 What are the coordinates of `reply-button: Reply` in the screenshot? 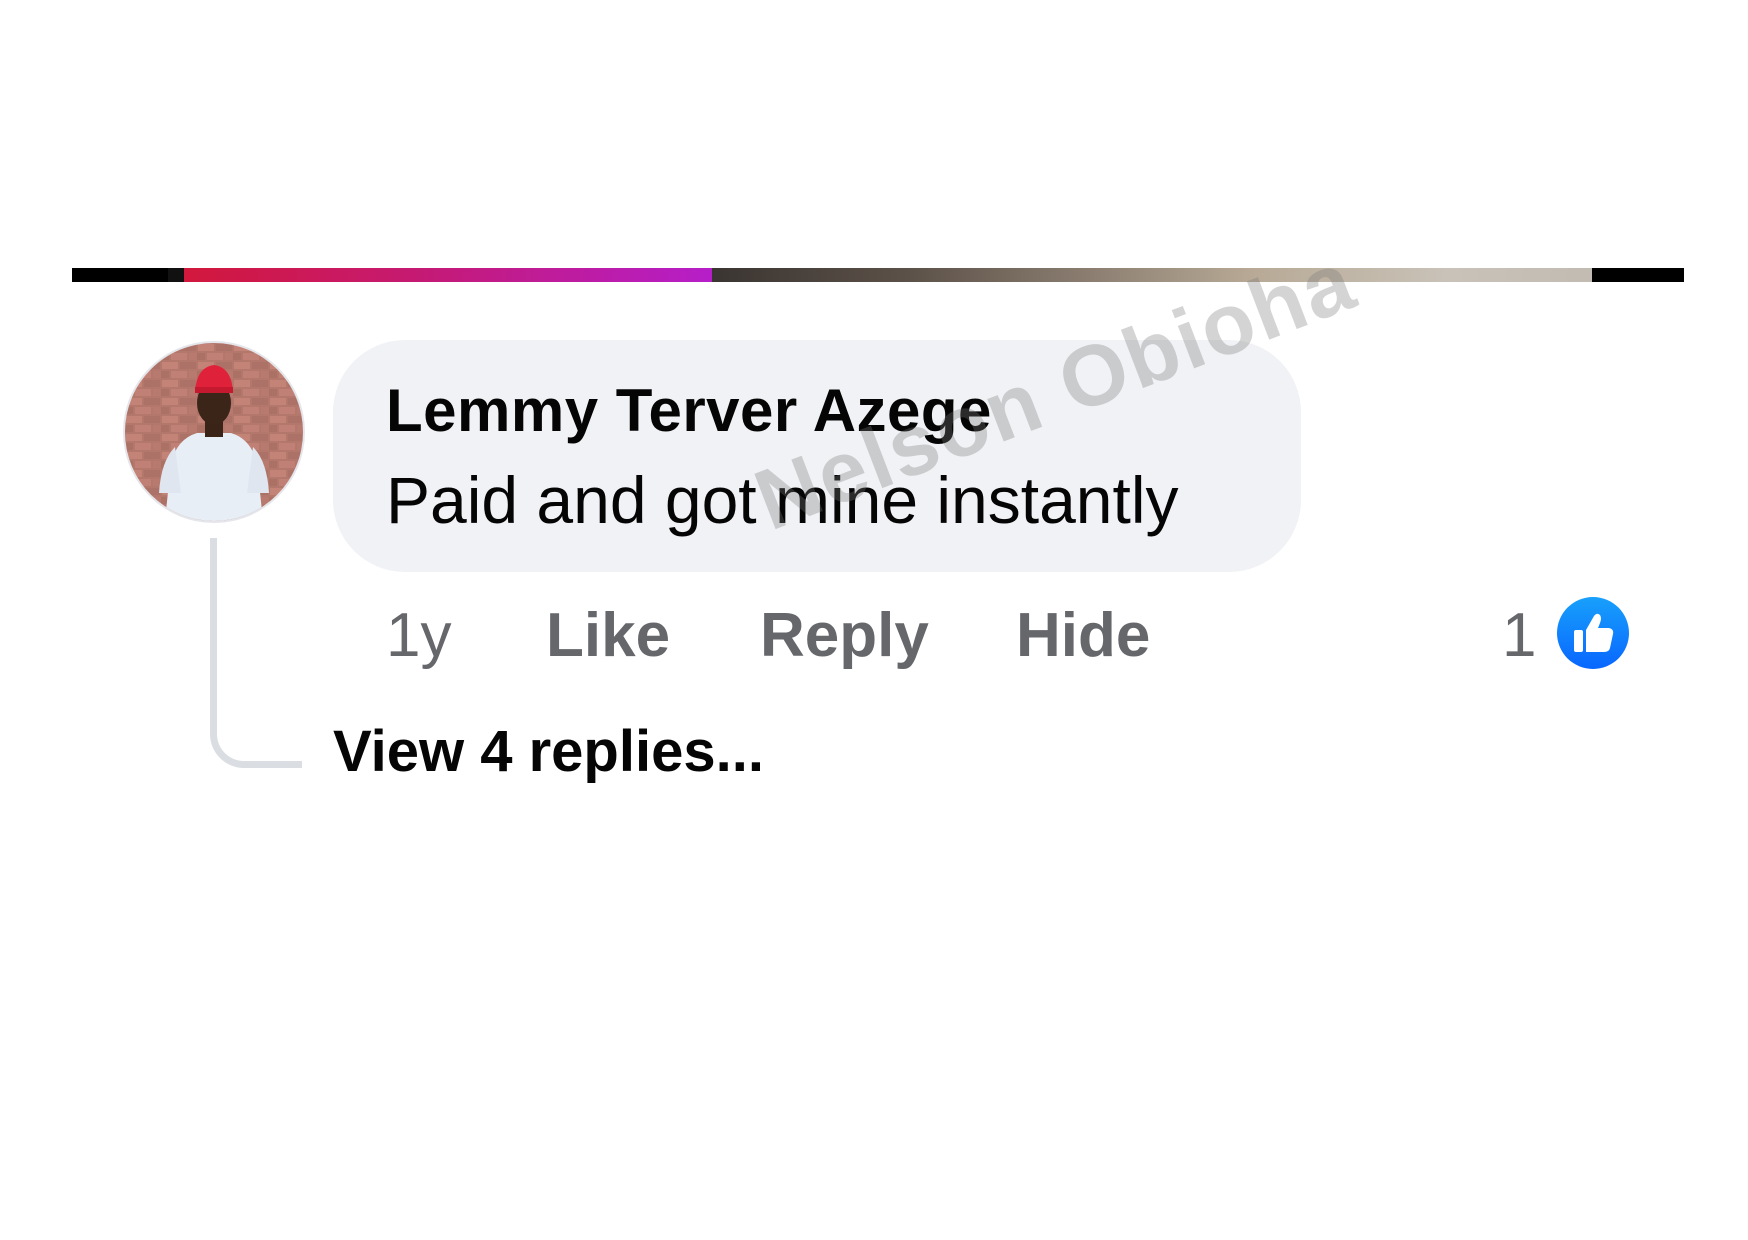 It's located at (844, 635).